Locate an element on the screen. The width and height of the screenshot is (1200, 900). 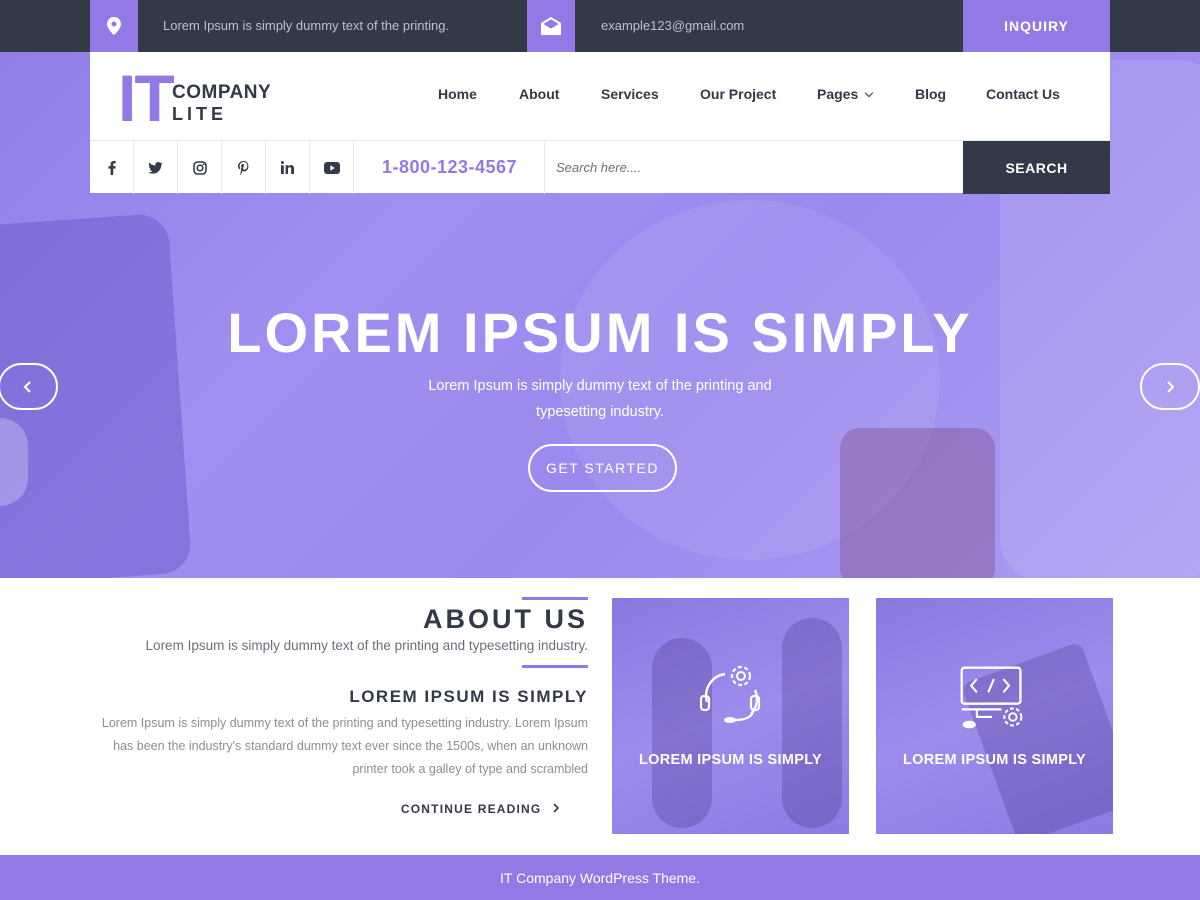
code-monitor-icon is located at coordinates (991, 697).